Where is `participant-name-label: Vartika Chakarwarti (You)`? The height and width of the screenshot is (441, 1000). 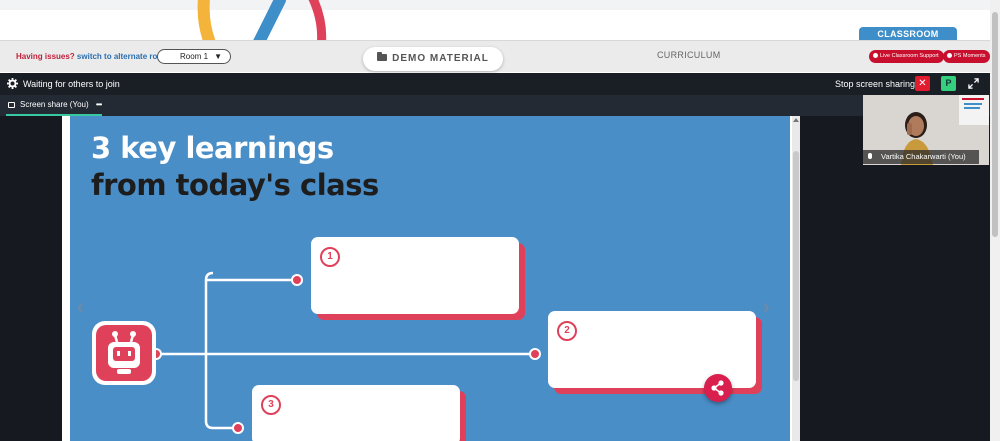 participant-name-label: Vartika Chakarwarti (You) is located at coordinates (921, 157).